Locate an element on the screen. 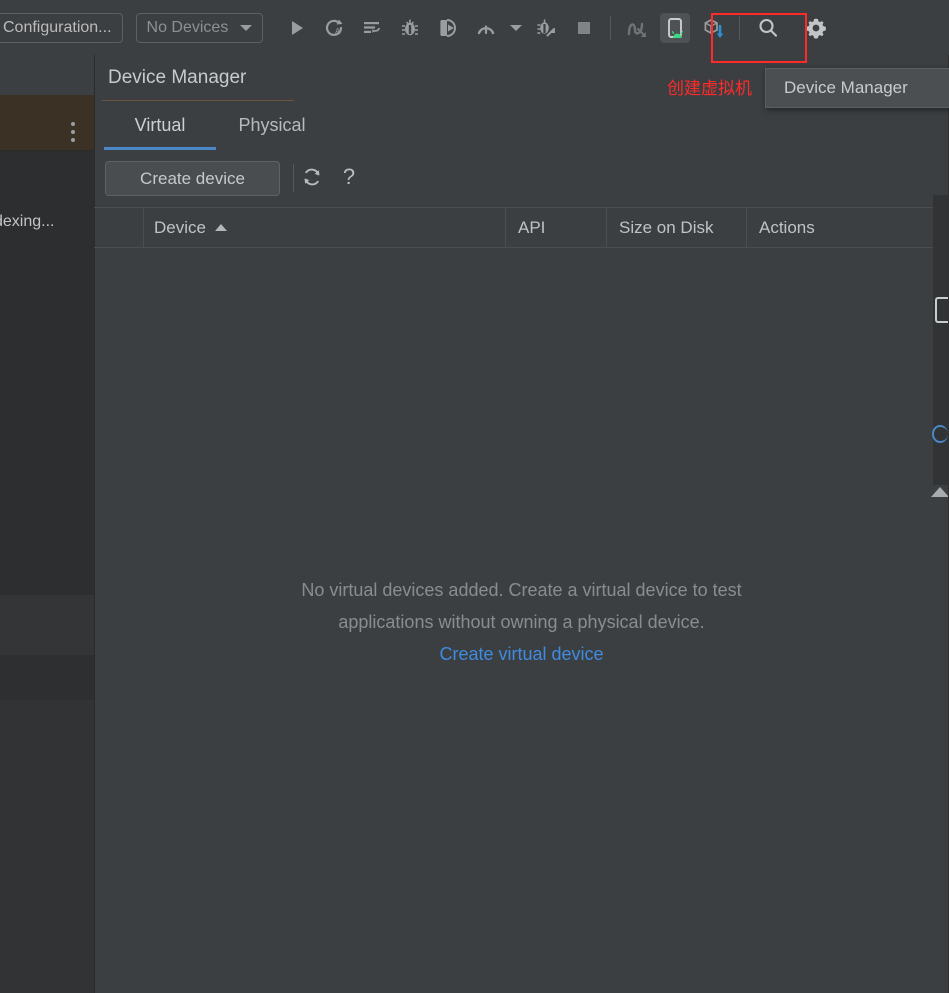  refresh-button is located at coordinates (312, 177).